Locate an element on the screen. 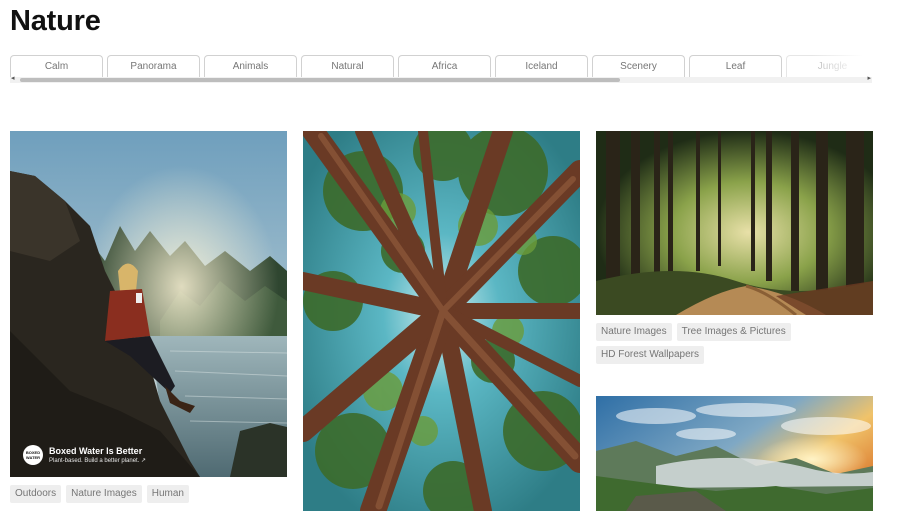  scrollbar-thumb is located at coordinates (320, 80).